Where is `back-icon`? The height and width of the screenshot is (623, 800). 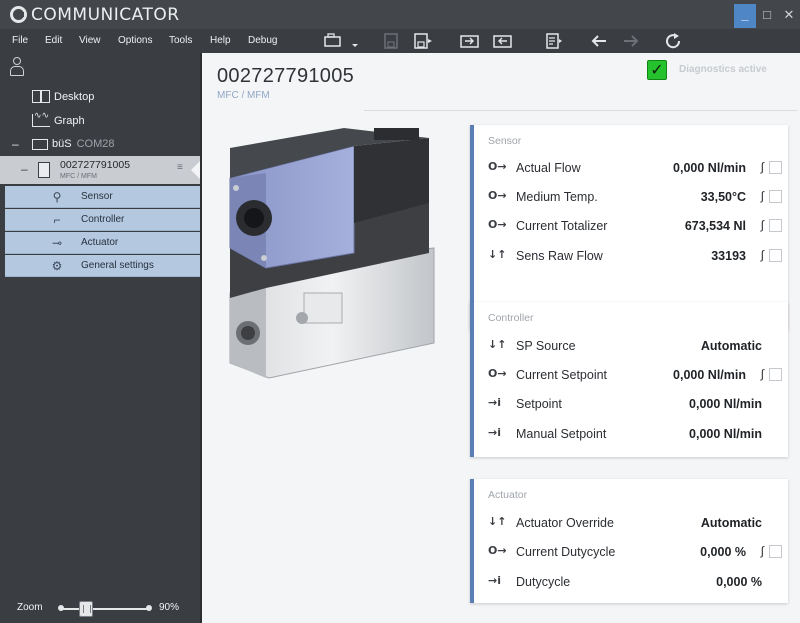
back-icon is located at coordinates (599, 41).